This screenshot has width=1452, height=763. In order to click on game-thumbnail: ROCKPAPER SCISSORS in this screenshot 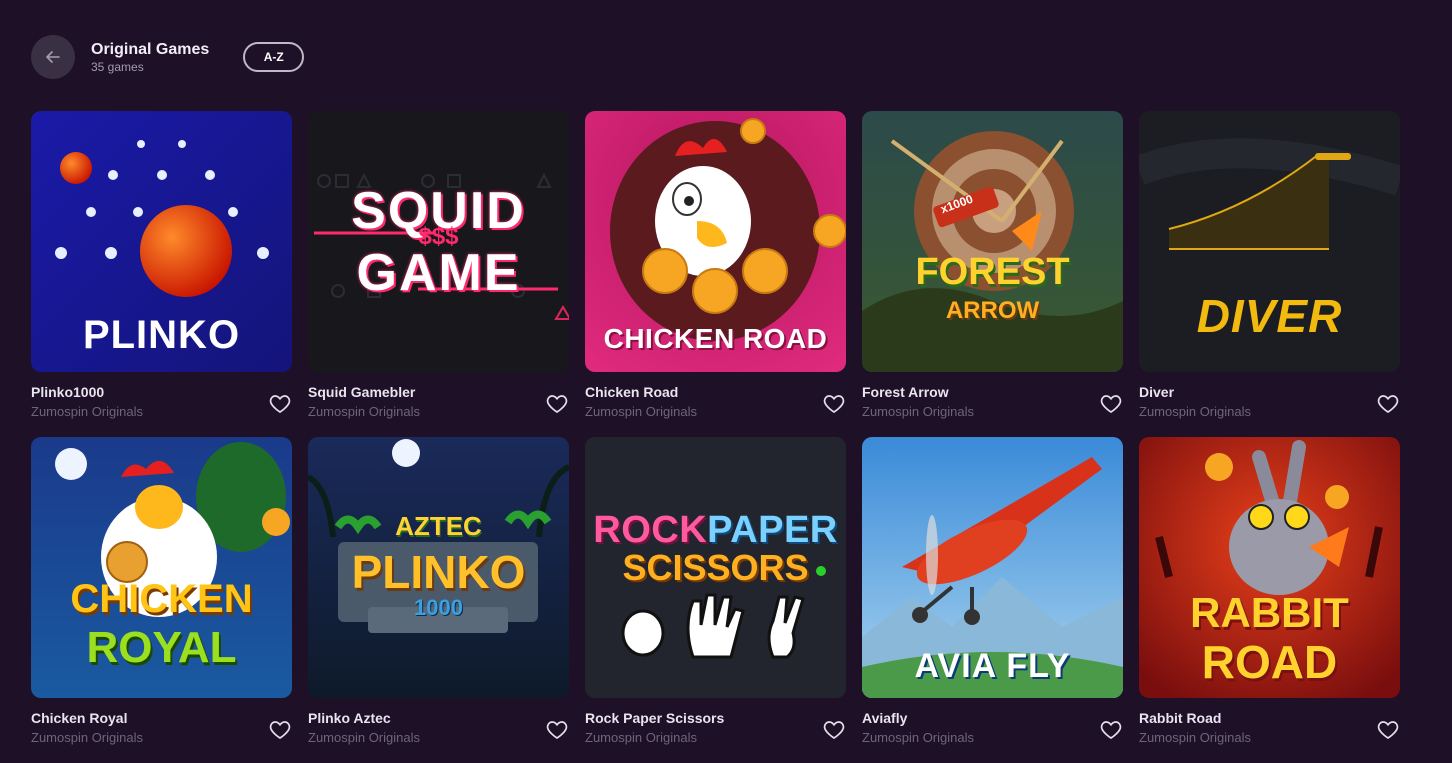, I will do `click(715, 567)`.